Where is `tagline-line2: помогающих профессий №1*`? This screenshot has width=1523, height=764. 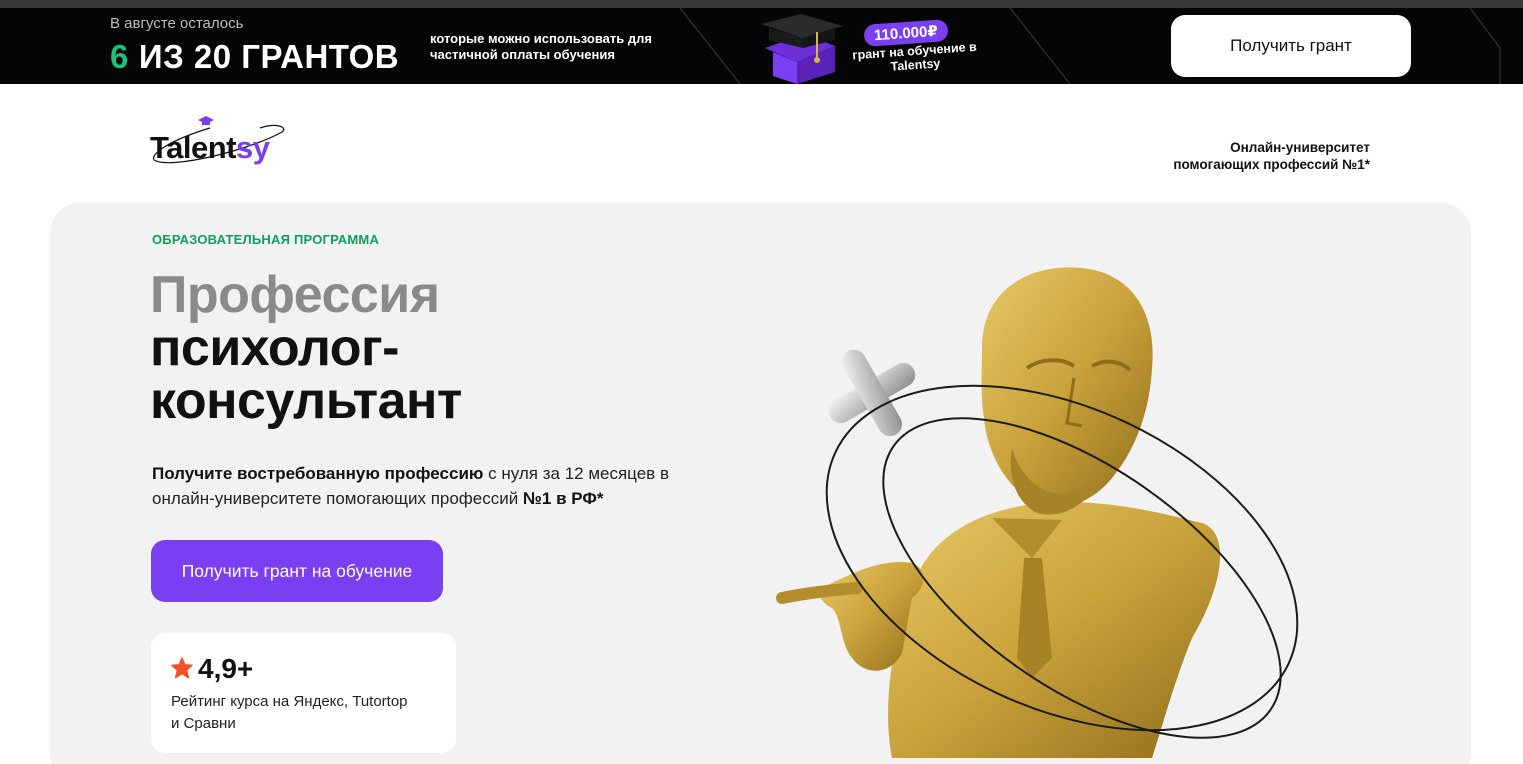 tagline-line2: помогающих профессий №1* is located at coordinates (1271, 164).